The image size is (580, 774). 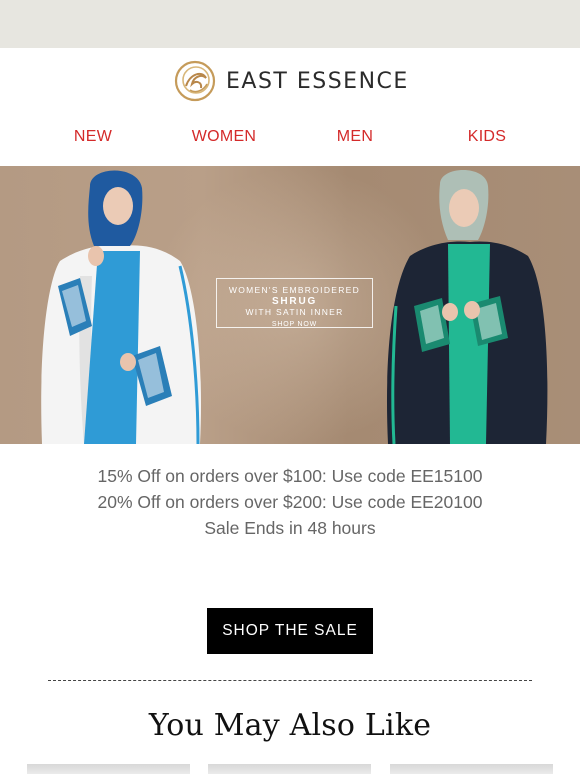 I want to click on hero-promo-line1: WOMEN'S EMBROIDERED, so click(x=294, y=290).